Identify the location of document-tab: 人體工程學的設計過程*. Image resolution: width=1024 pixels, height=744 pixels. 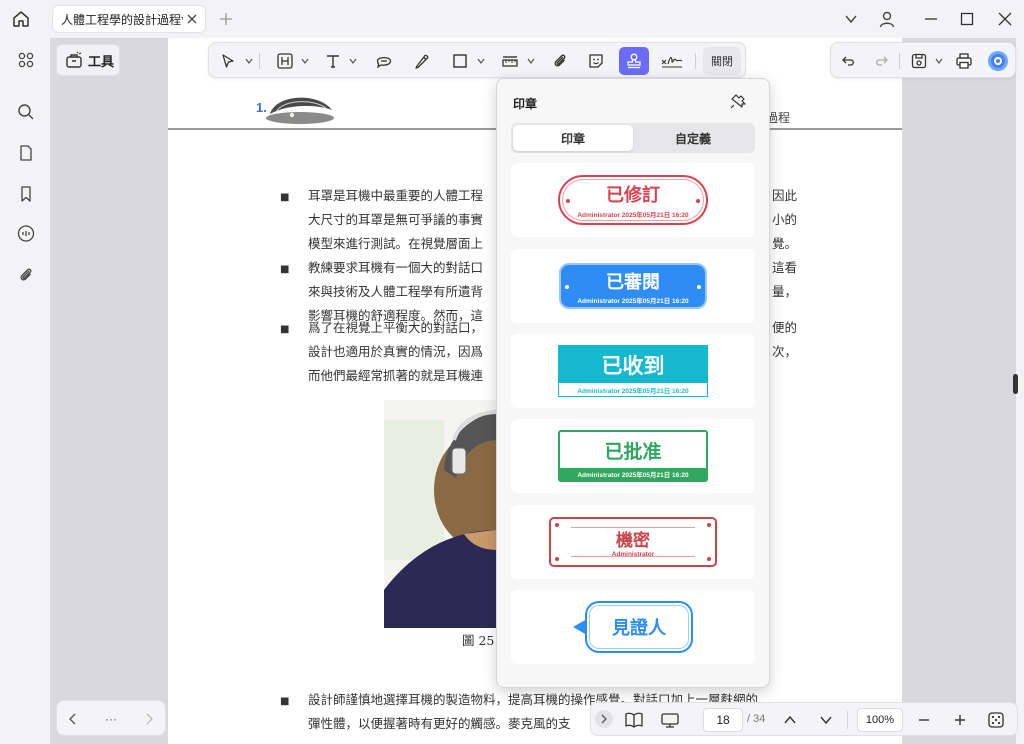
(129, 19).